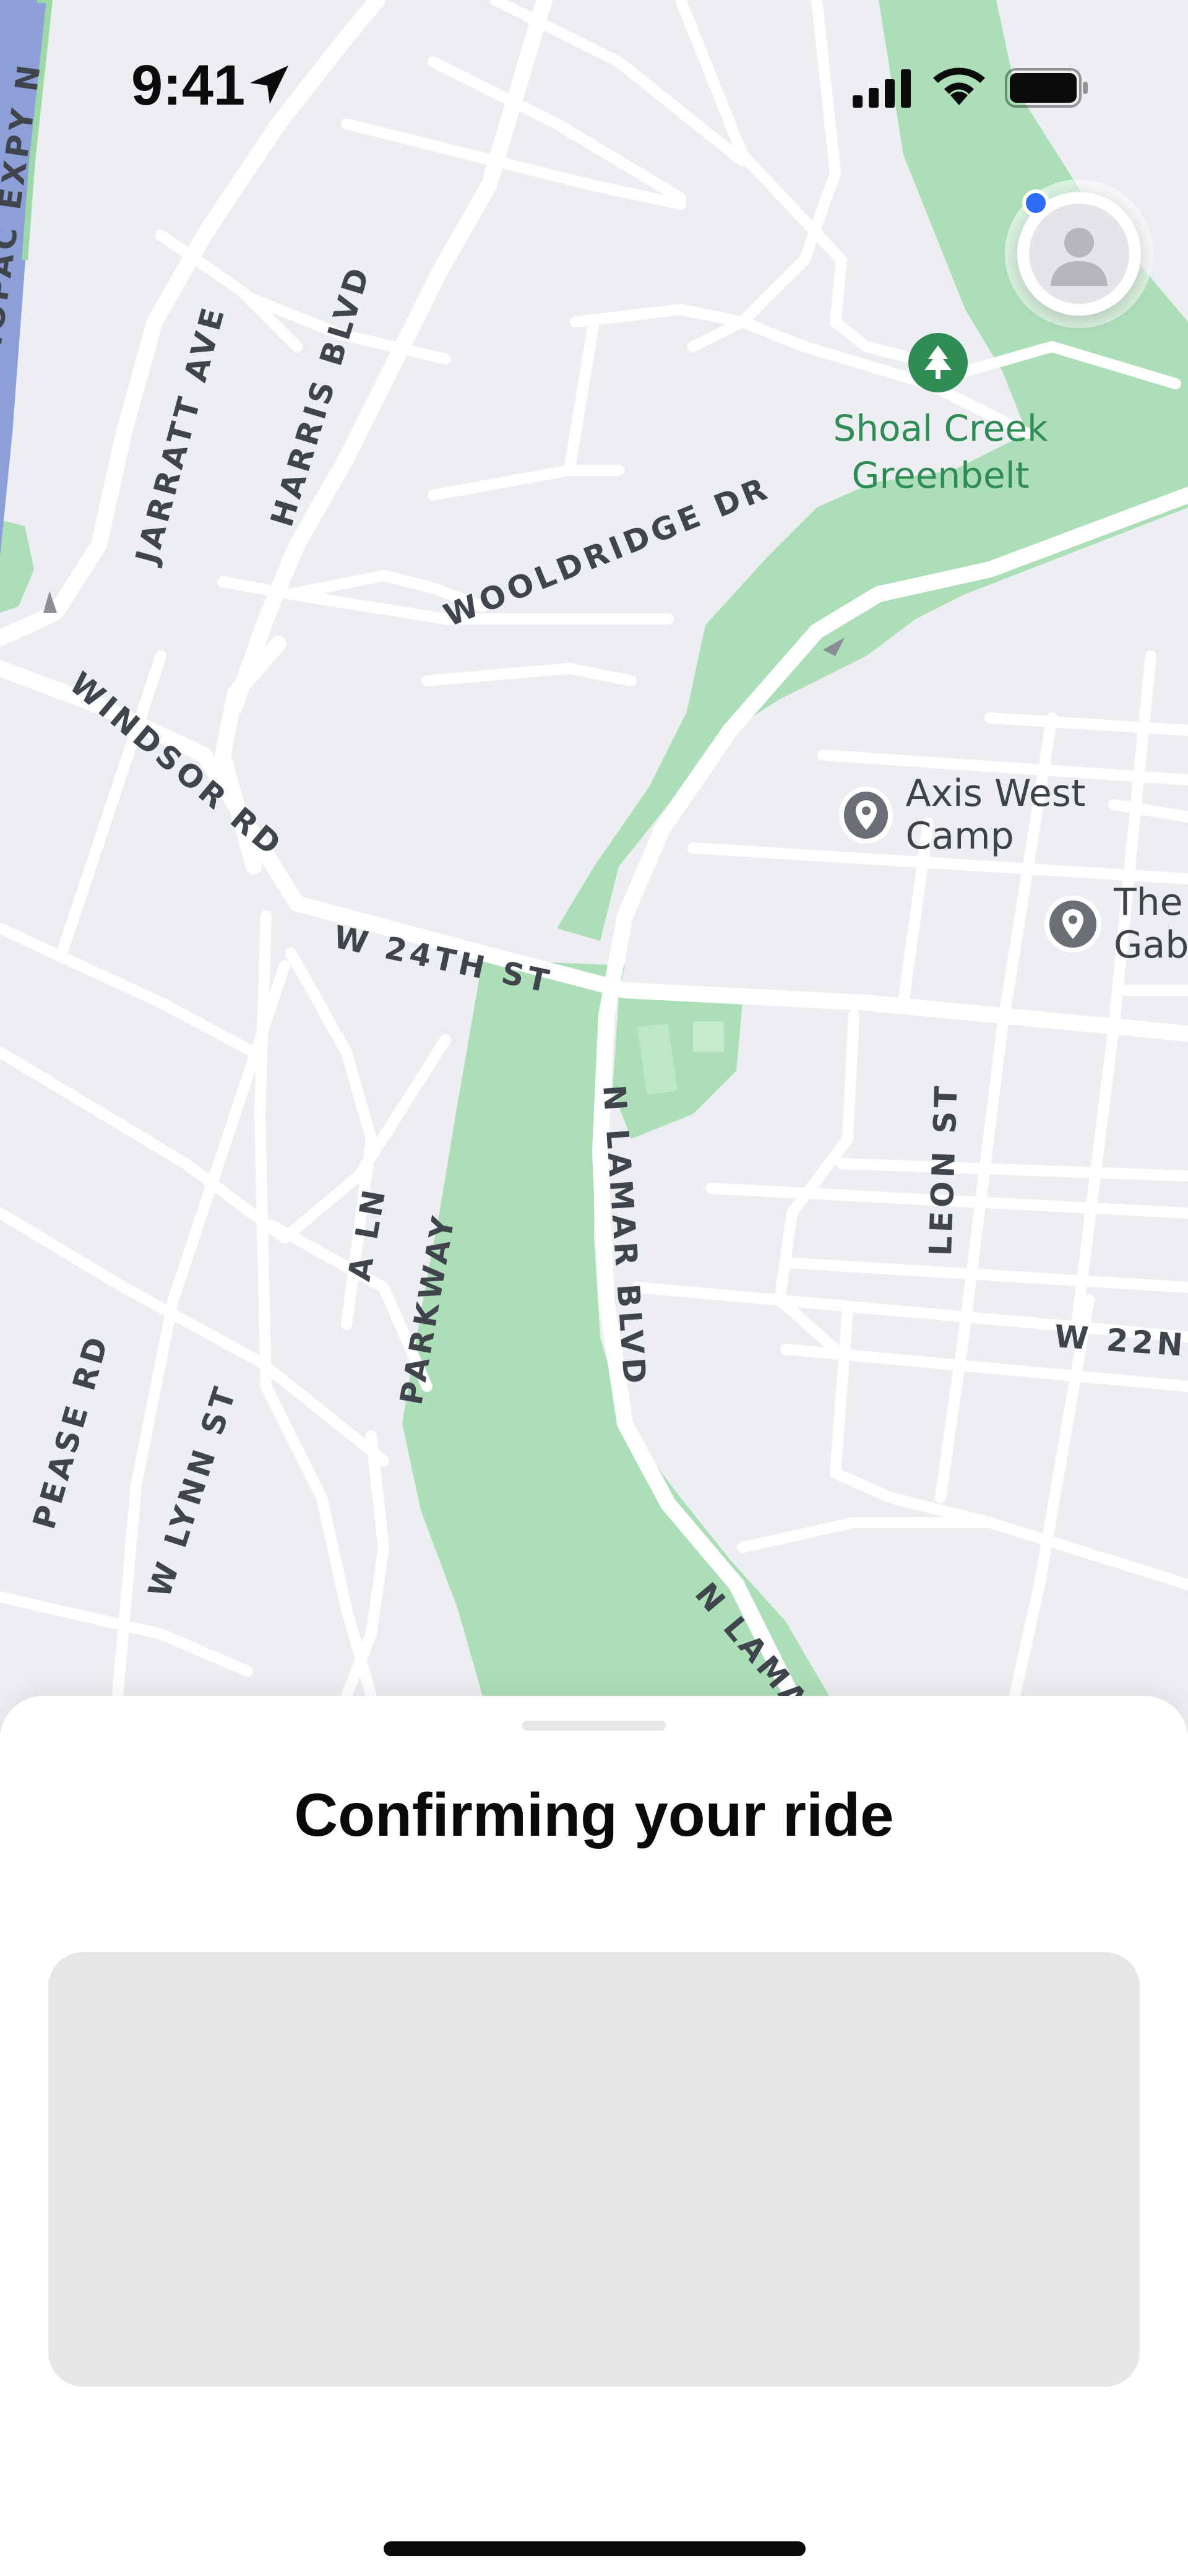 This screenshot has height=2576, width=1188. Describe the element at coordinates (940, 452) in the screenshot. I see `park-label: Shoal Creek Greenbelt` at that location.